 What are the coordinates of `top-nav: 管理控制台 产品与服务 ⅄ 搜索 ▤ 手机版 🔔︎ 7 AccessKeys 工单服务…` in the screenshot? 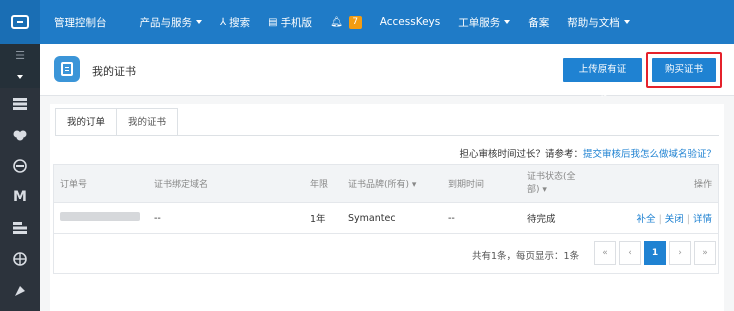 It's located at (339, 22).